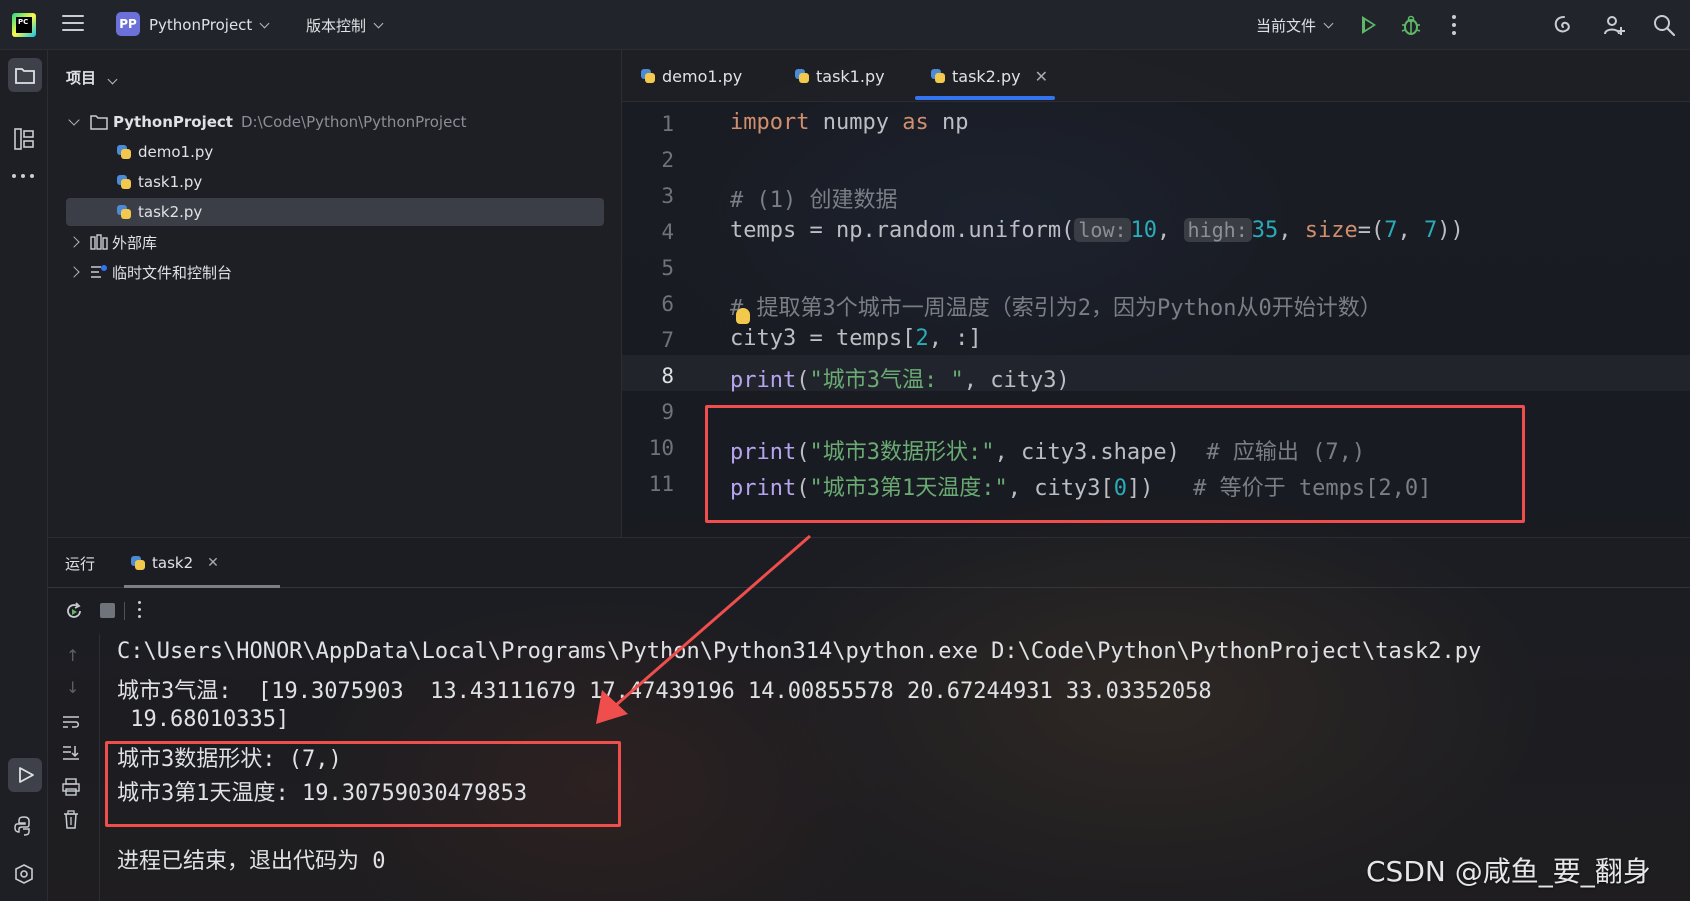 Image resolution: width=1690 pixels, height=901 pixels. Describe the element at coordinates (71, 753) in the screenshot. I see `scroll-to-end-icon` at that location.